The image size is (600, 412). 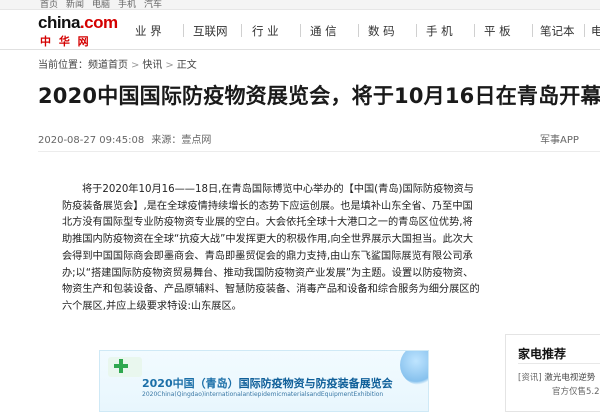 What do you see at coordinates (559, 363) in the screenshot?
I see `sidebar-divider` at bounding box center [559, 363].